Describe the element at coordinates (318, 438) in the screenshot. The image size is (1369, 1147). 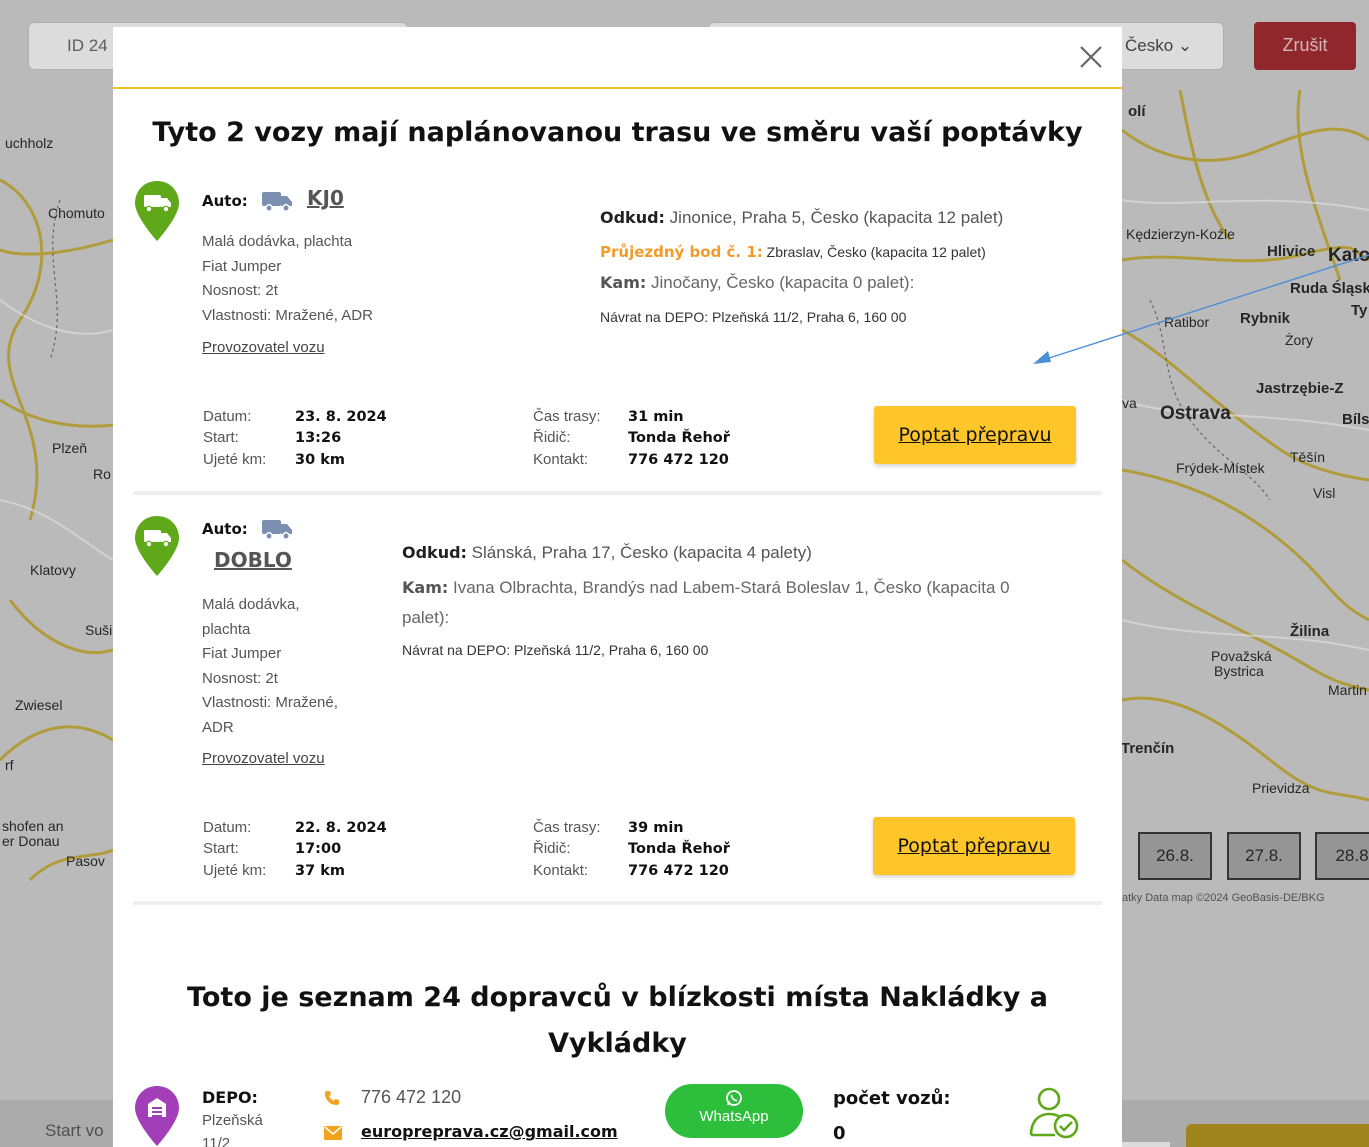
I see `start-value: 13:26` at that location.